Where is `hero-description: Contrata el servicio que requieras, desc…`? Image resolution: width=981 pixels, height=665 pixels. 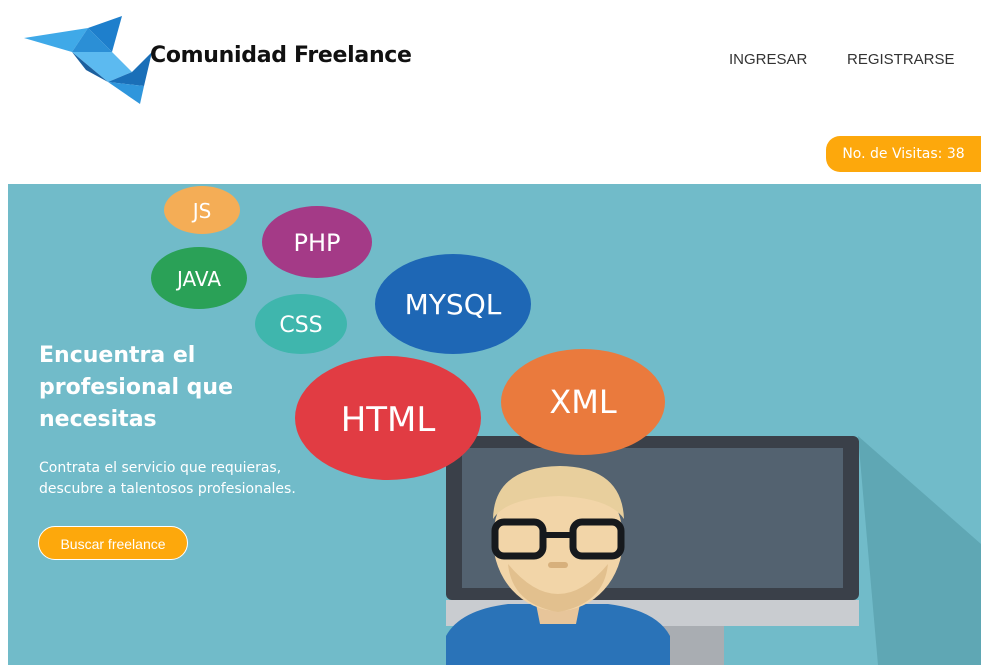
hero-description: Contrata el servicio que requieras, desc… is located at coordinates (167, 478).